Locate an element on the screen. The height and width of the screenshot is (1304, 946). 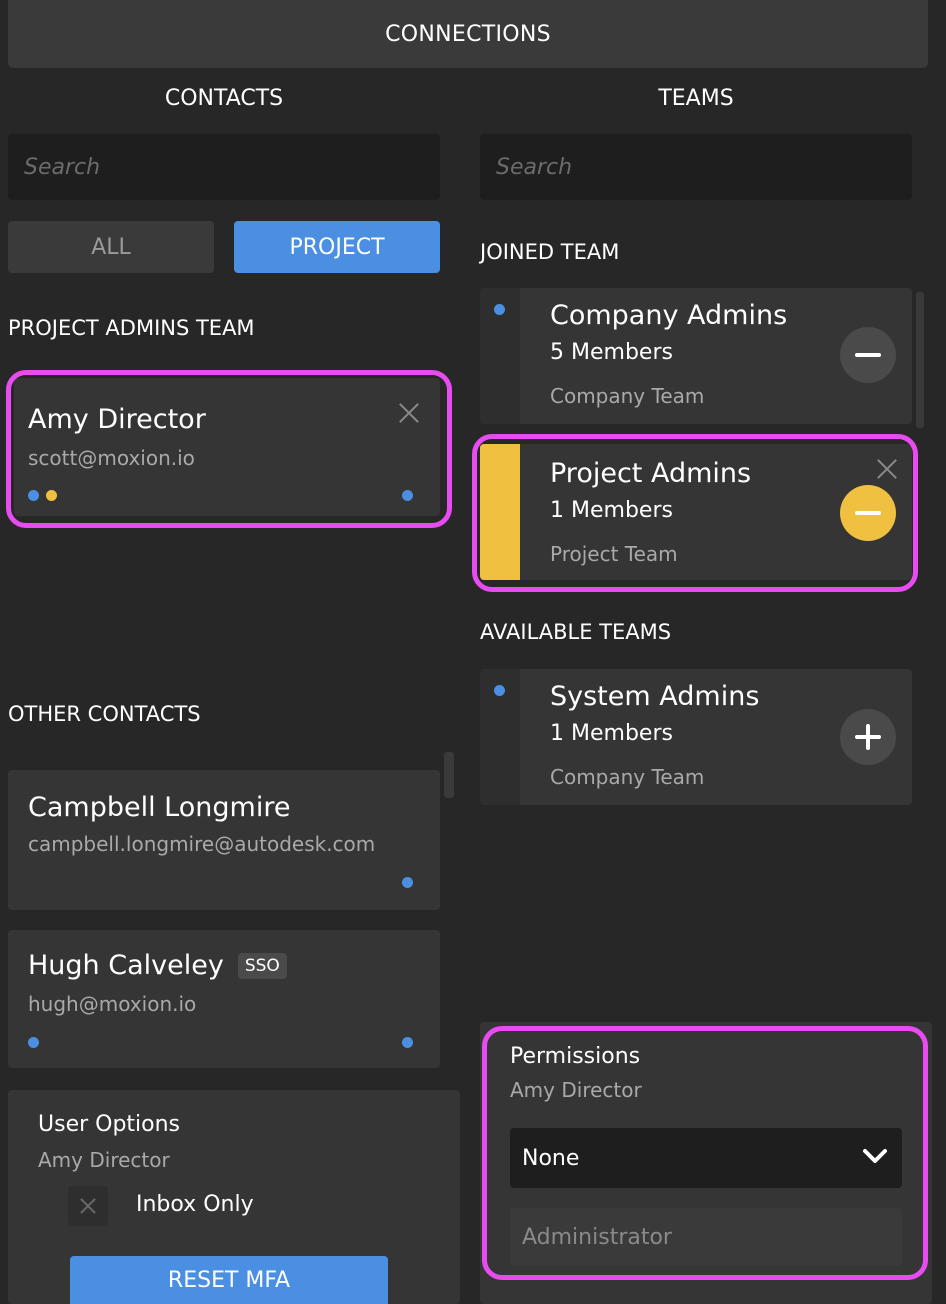
team-type: Project Team is located at coordinates (614, 554).